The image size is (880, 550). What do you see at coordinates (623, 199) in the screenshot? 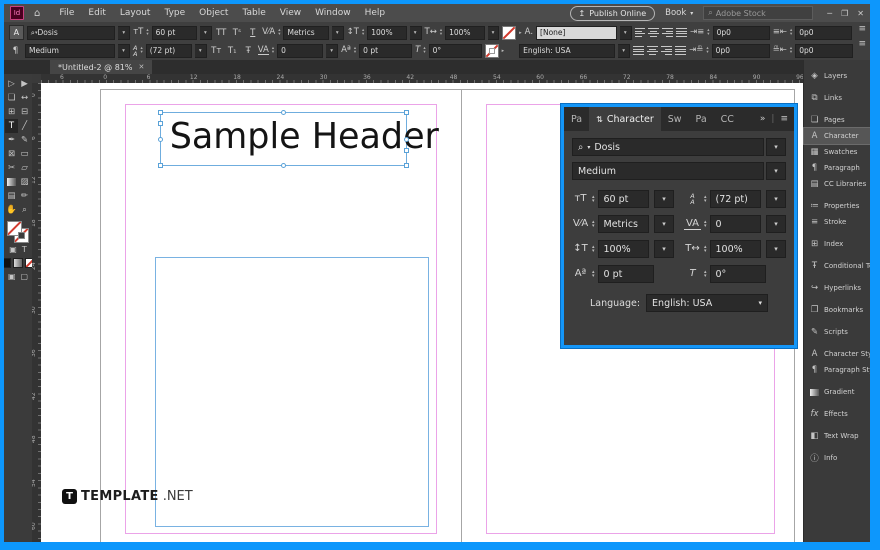
I see `panel-font-size-field: 60 pt` at bounding box center [623, 199].